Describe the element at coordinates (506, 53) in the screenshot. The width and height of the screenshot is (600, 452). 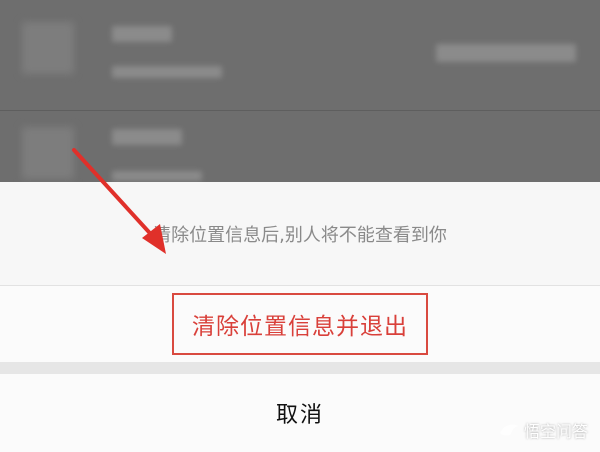
I see `blurred-distance` at that location.